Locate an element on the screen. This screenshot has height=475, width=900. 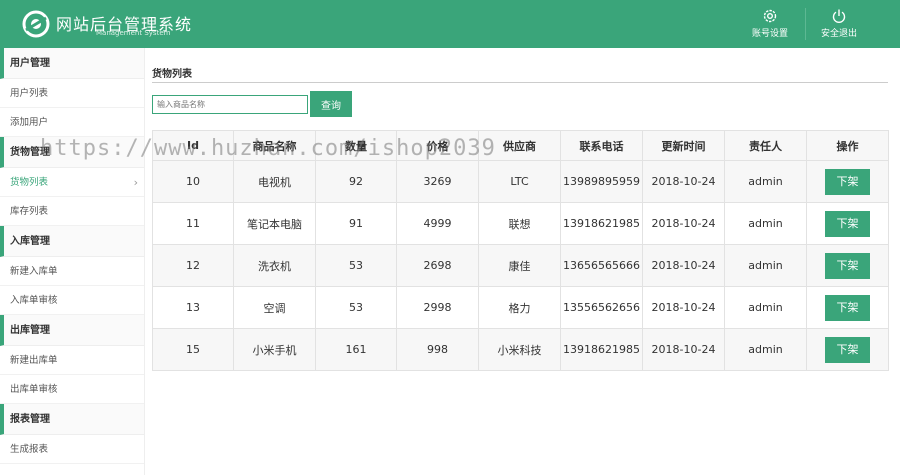
table-cell: 92 is located at coordinates (356, 181).